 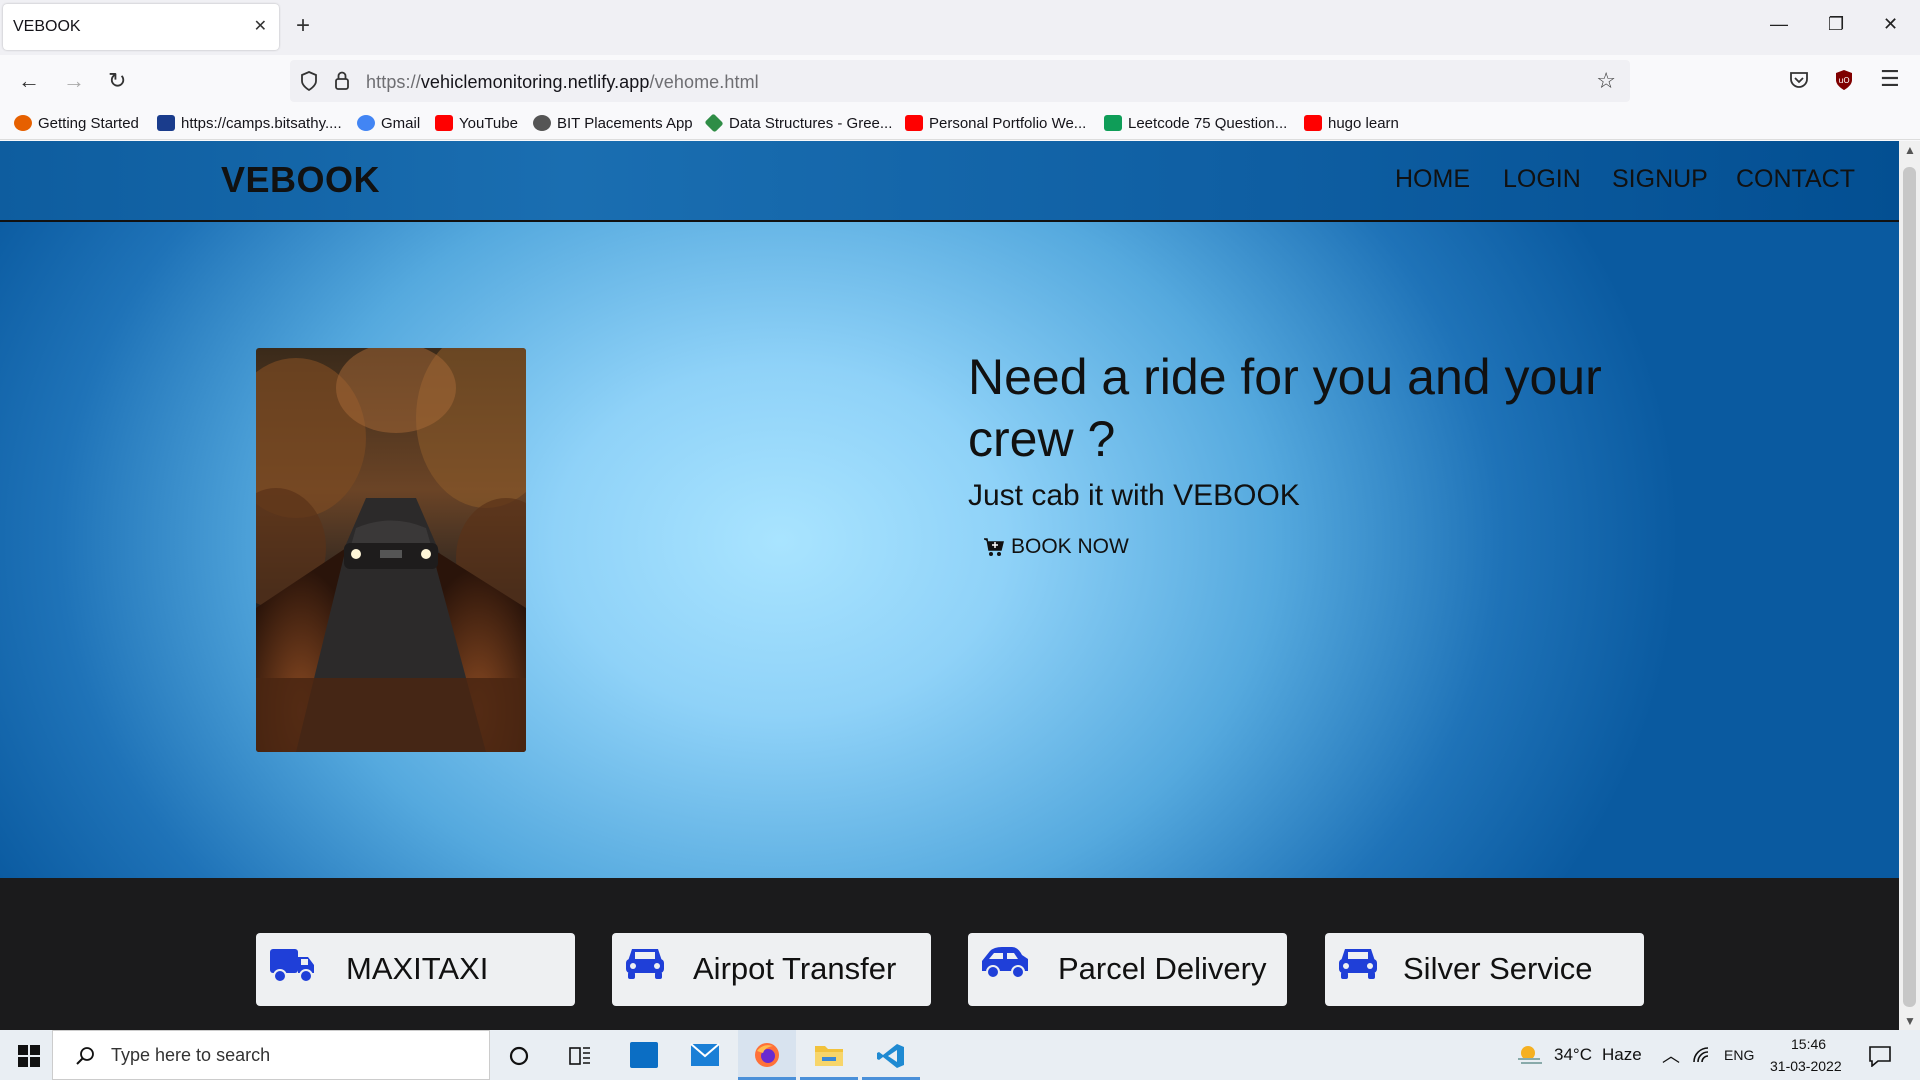 I want to click on service-label: Airpot Transfer, so click(x=795, y=968).